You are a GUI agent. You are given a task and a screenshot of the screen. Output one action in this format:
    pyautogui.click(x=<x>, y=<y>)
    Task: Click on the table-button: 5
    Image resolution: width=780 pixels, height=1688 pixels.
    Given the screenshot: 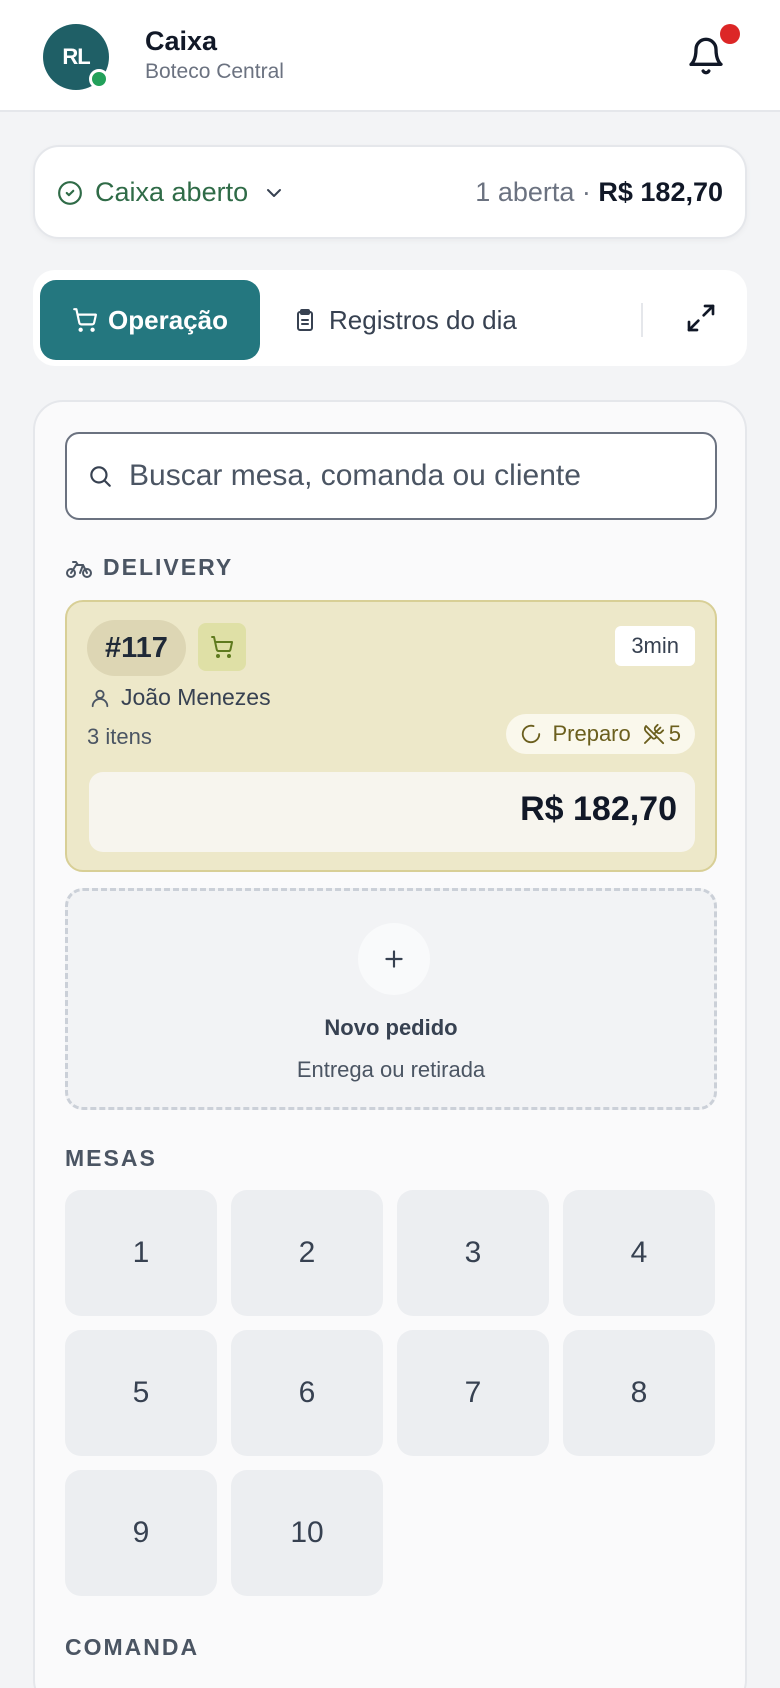 What is the action you would take?
    pyautogui.click(x=141, y=1393)
    